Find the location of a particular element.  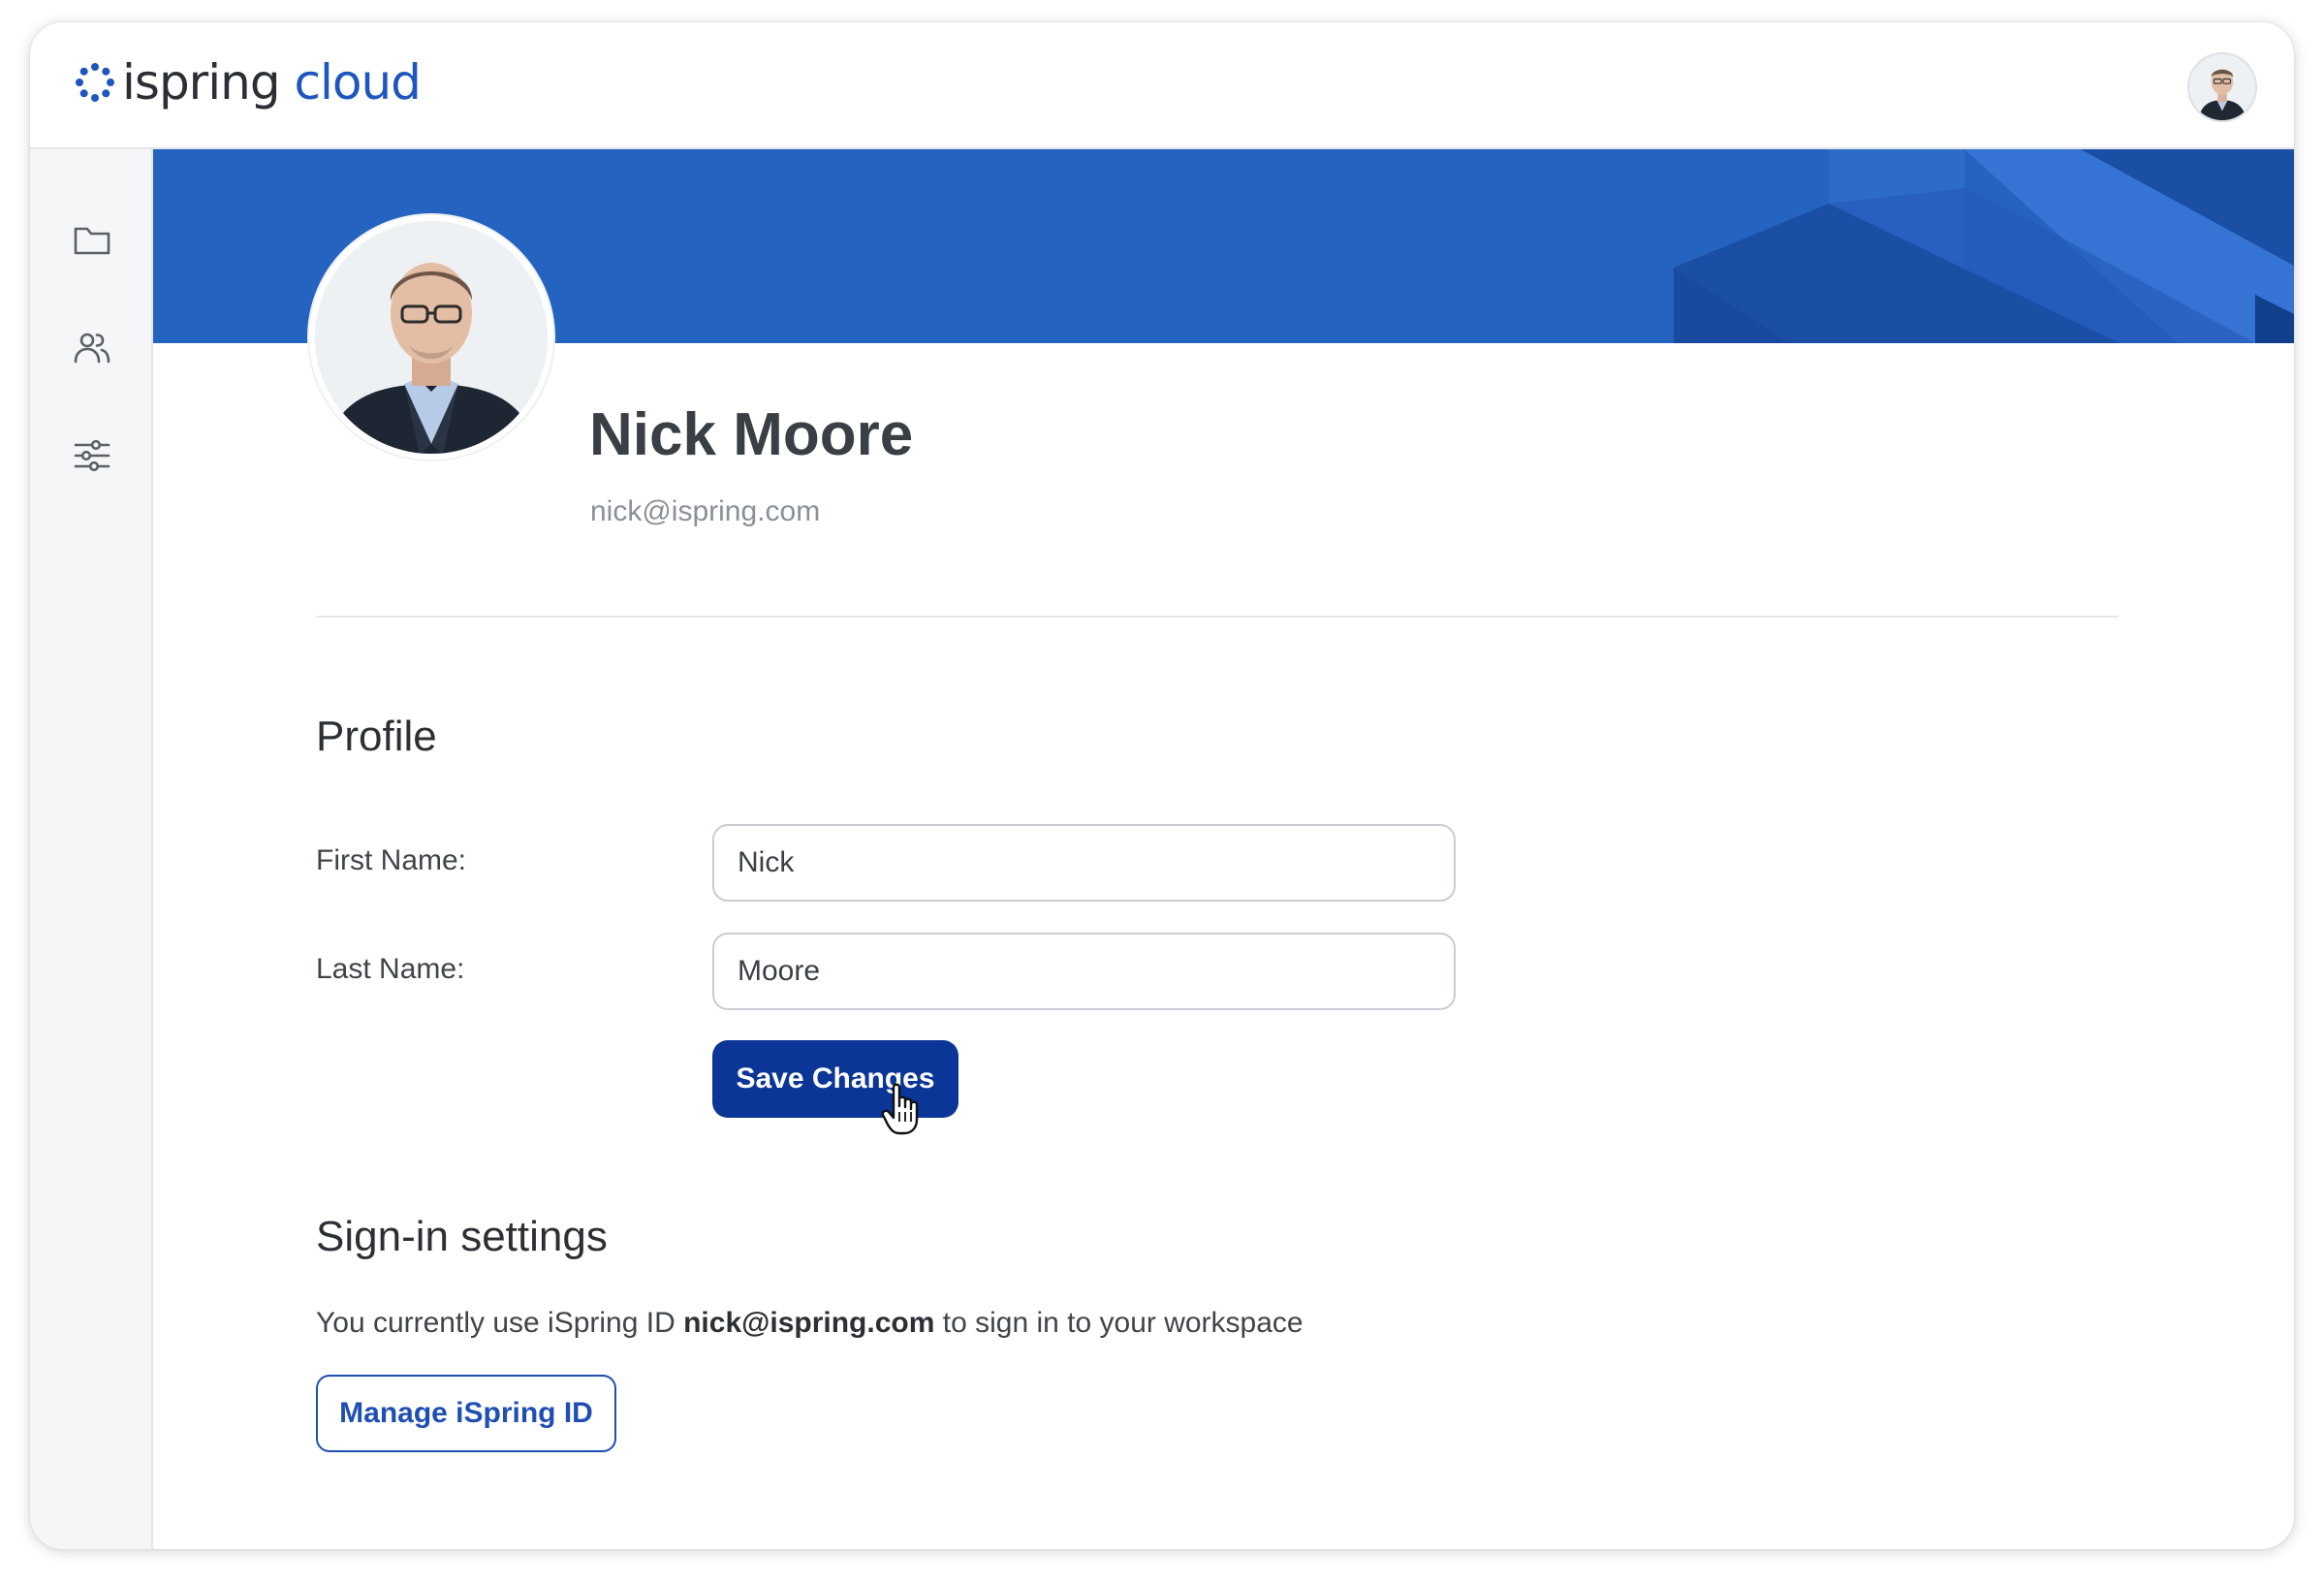

profile-section-title: Profile is located at coordinates (377, 737).